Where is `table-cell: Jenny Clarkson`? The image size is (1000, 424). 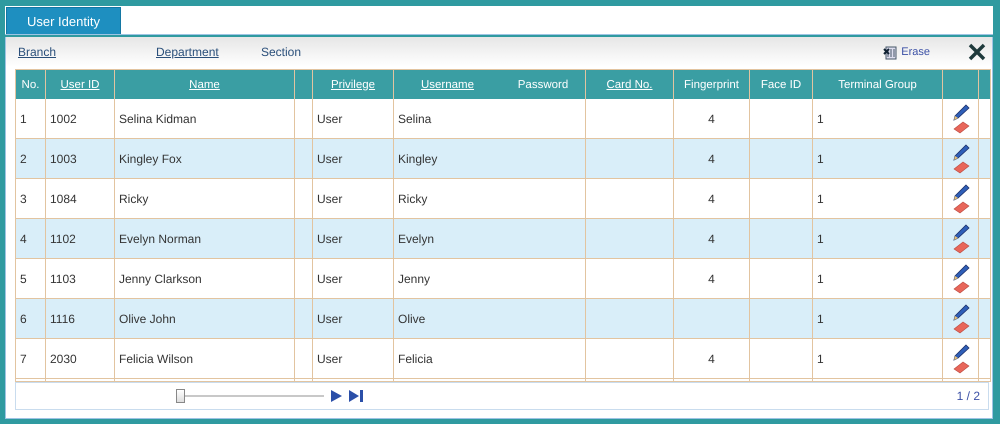 table-cell: Jenny Clarkson is located at coordinates (205, 279).